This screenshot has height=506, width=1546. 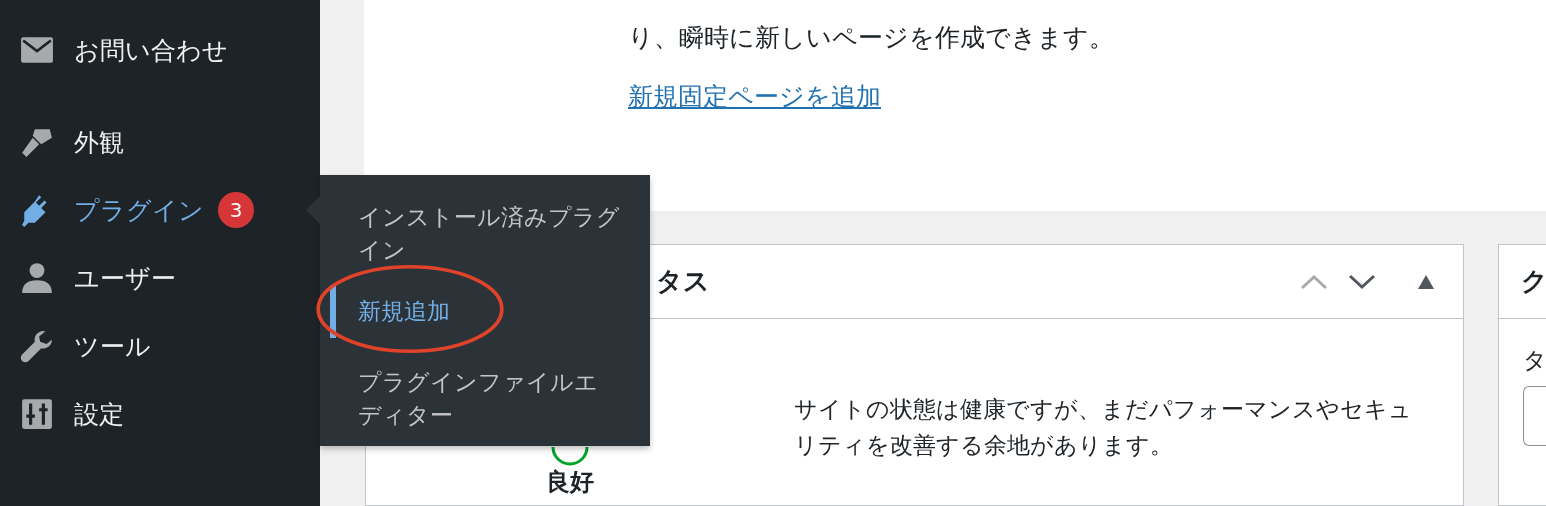 I want to click on description-text: り、瞬時に新しいページを作成できます。, so click(x=871, y=38).